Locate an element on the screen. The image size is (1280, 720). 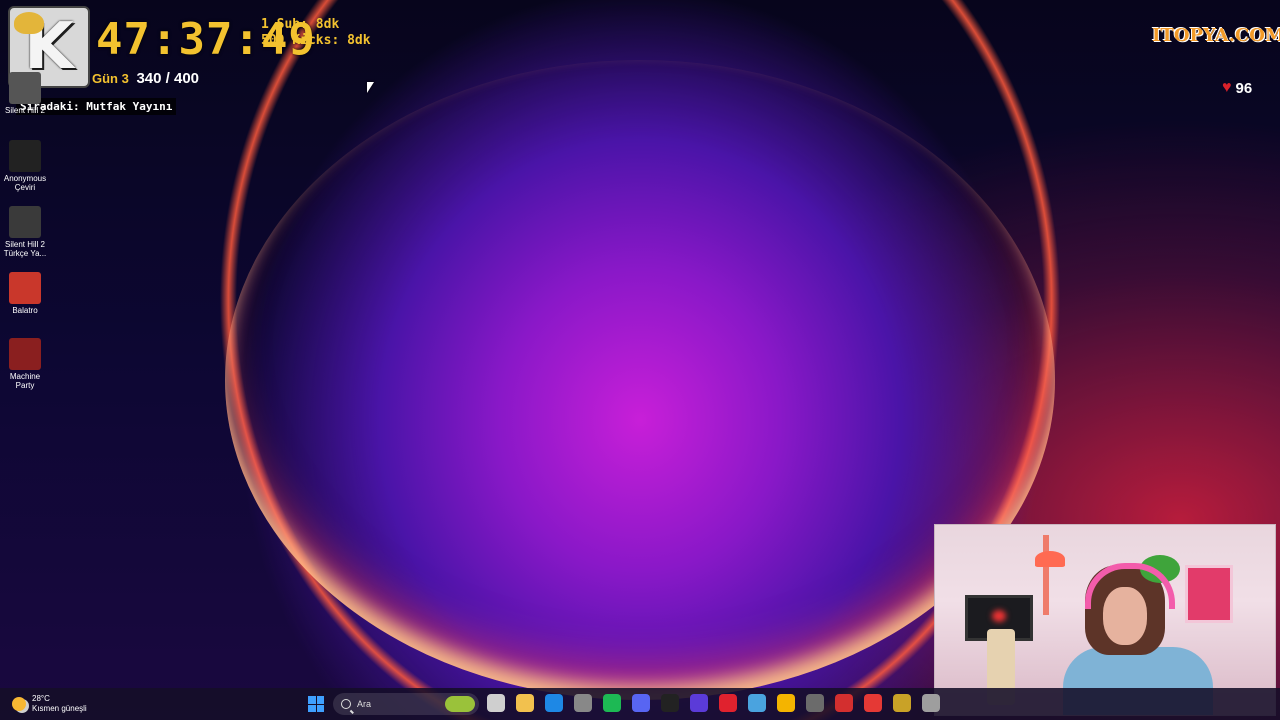
logitech-icon is located at coordinates (670, 703).